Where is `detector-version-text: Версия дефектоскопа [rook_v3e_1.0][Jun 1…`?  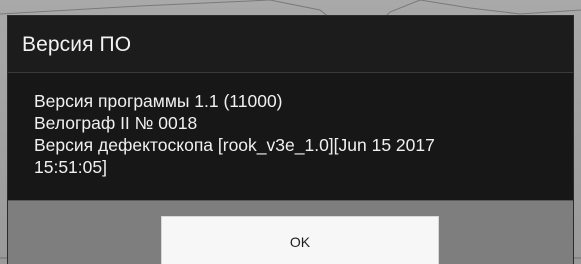
detector-version-text: Версия дефектоскопа [rook_v3e_1.0][Jun 1… is located at coordinates (234, 145).